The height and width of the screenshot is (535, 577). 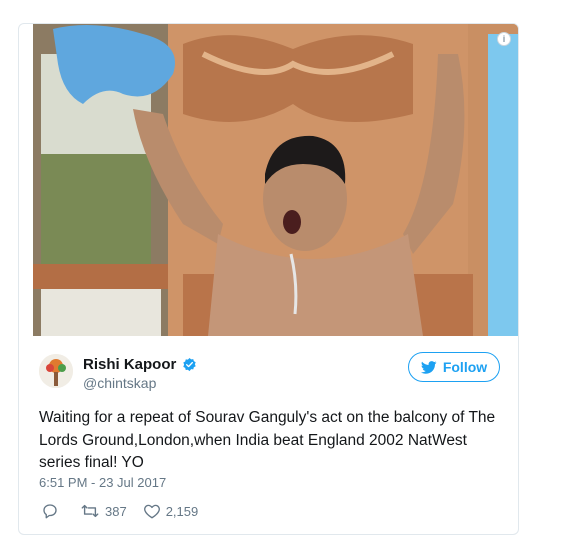 I want to click on retweet-icon, so click(x=90, y=511).